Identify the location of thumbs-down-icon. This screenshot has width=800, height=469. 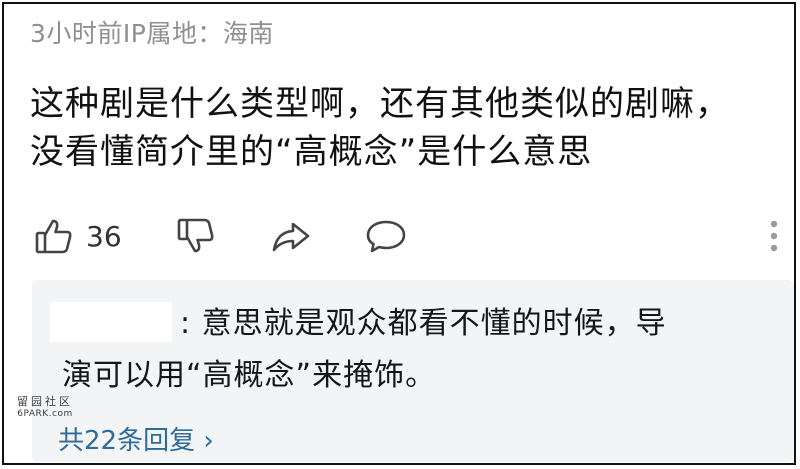
(196, 236).